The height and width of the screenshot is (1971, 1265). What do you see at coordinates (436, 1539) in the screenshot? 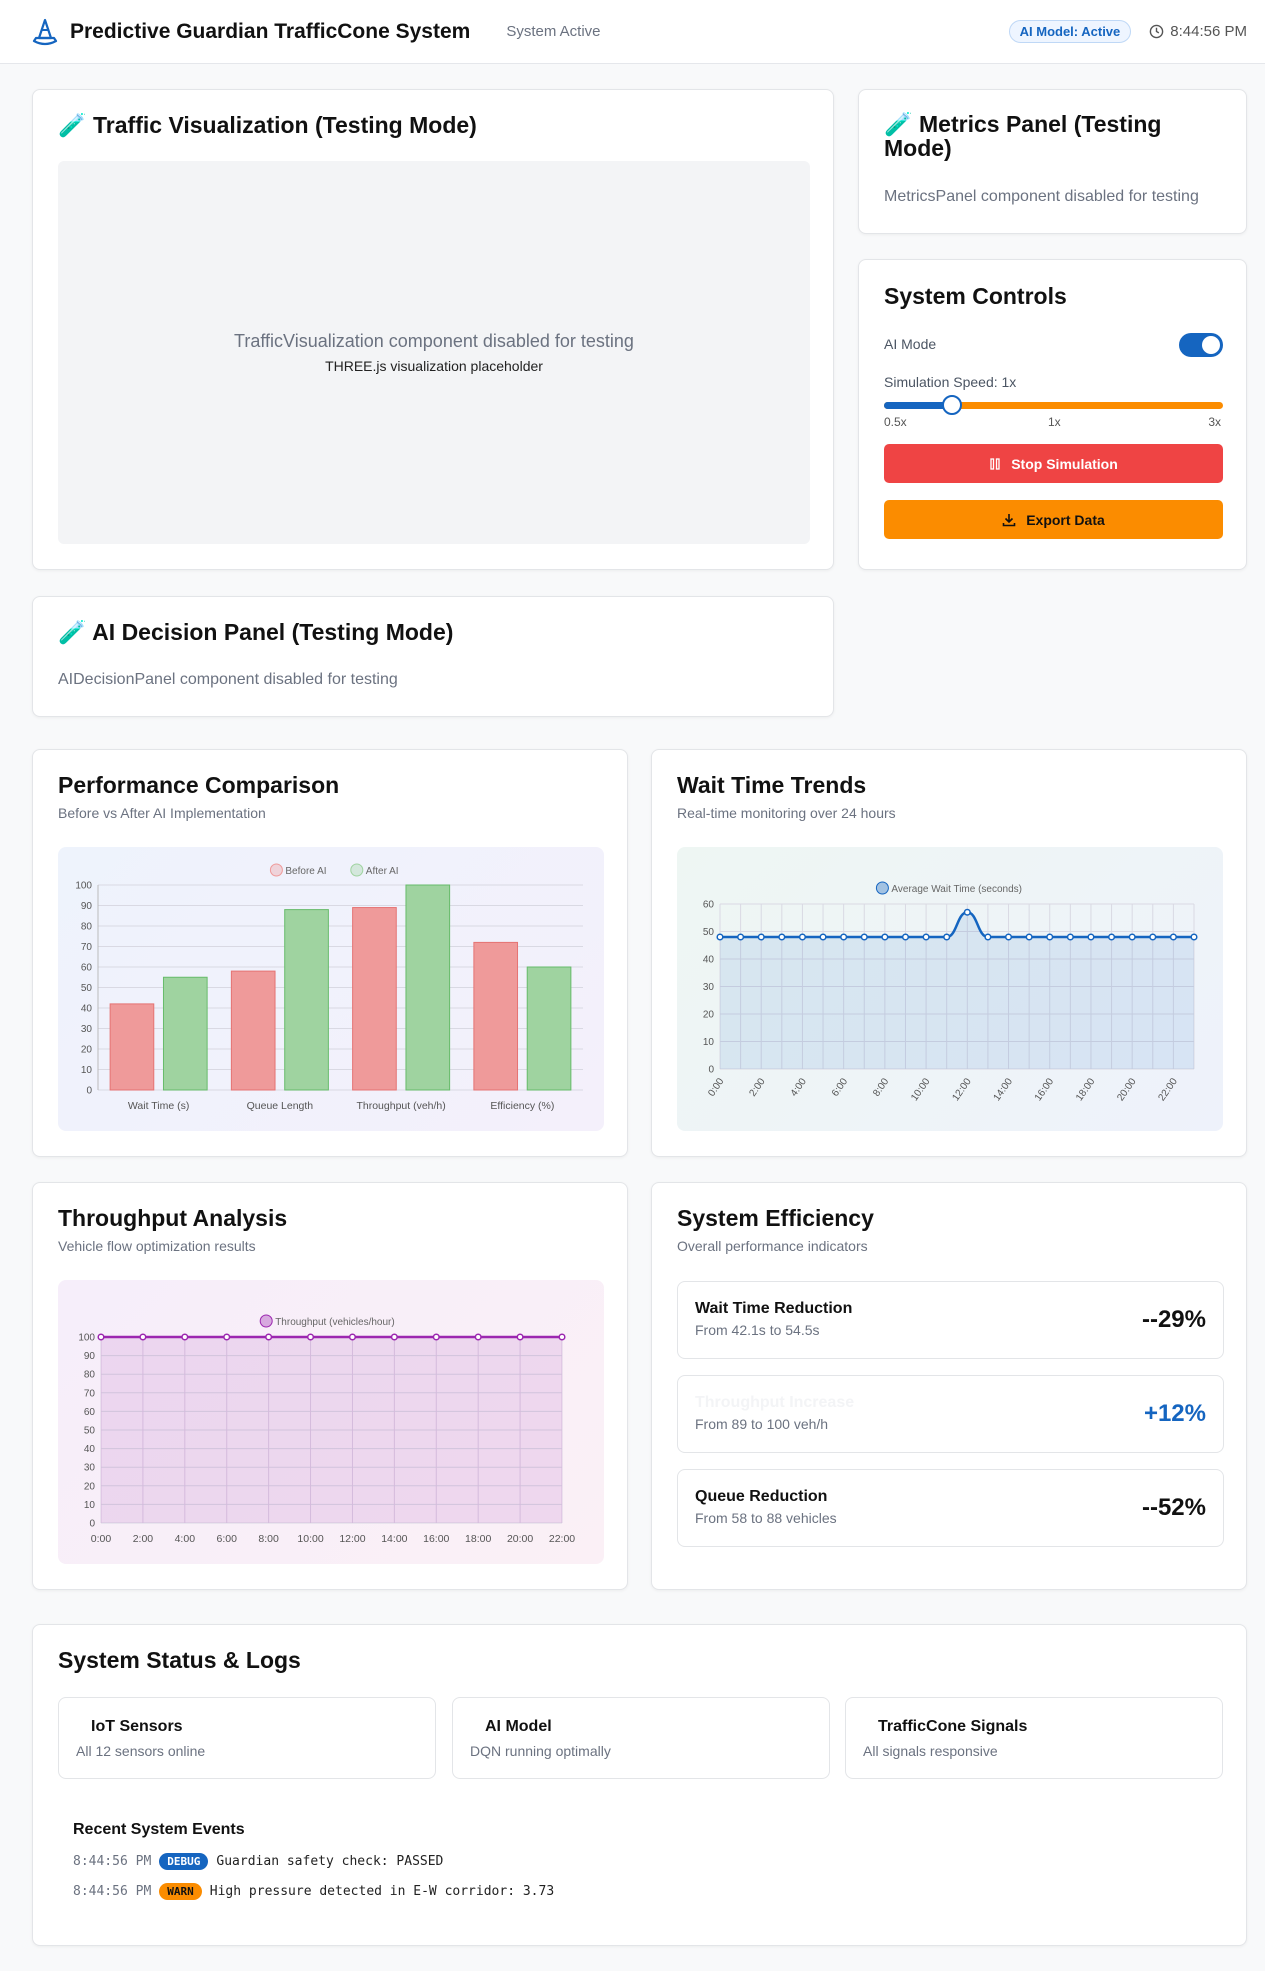
I see `x-tick-label: 16:00` at bounding box center [436, 1539].